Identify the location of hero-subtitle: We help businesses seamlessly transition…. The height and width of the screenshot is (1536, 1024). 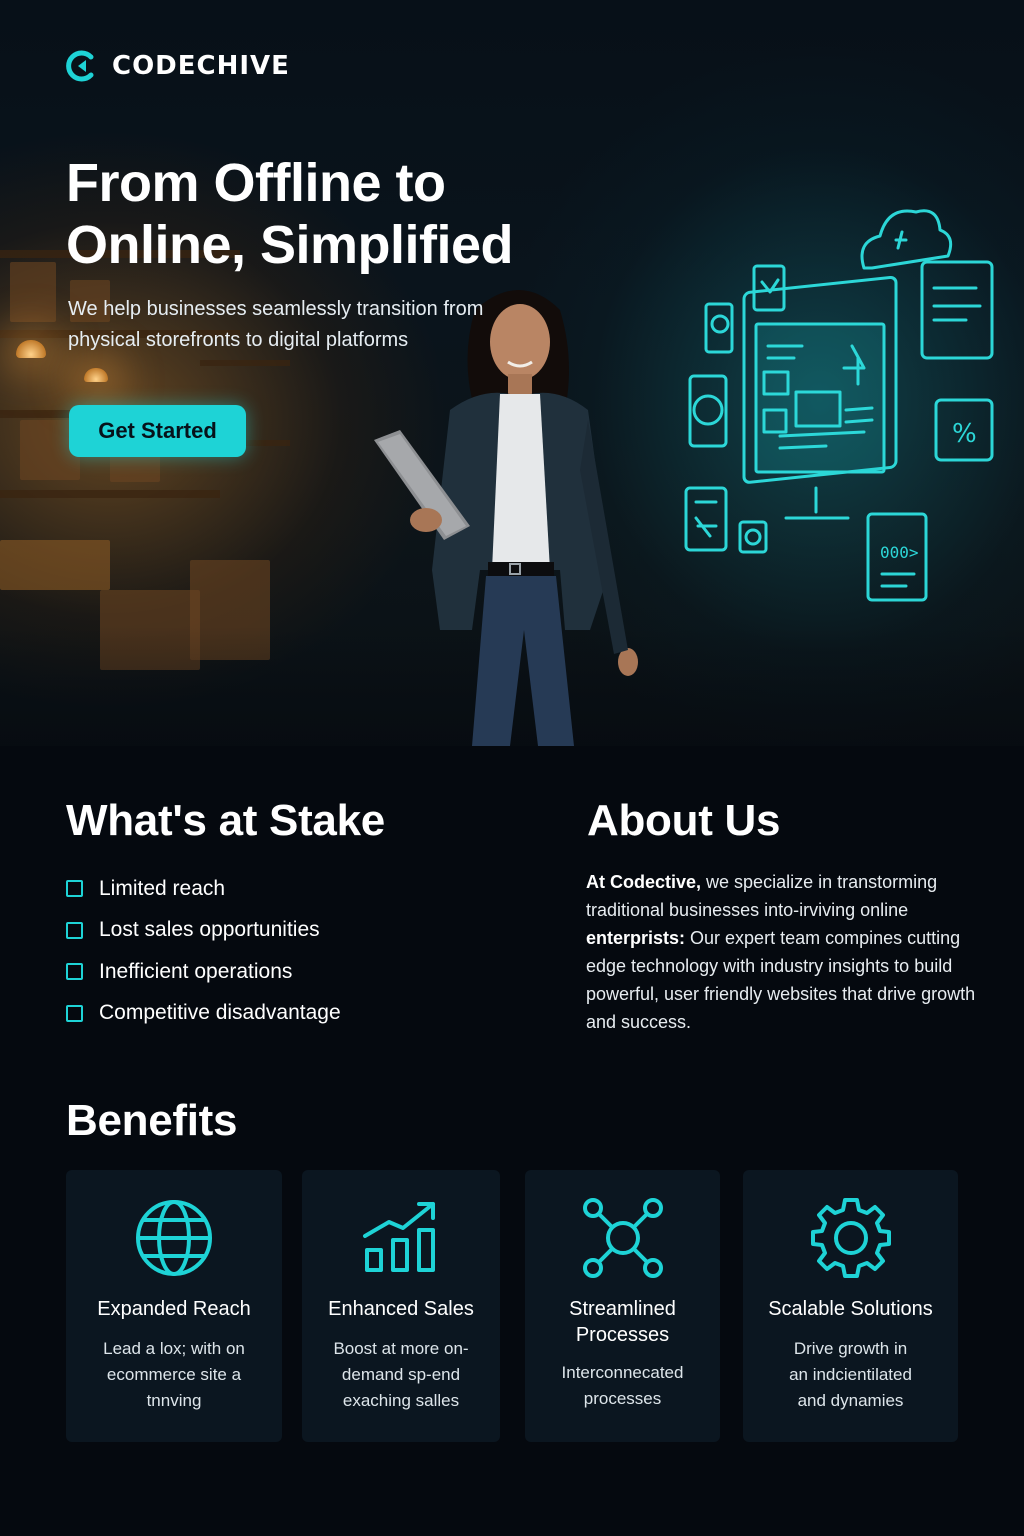
(276, 324).